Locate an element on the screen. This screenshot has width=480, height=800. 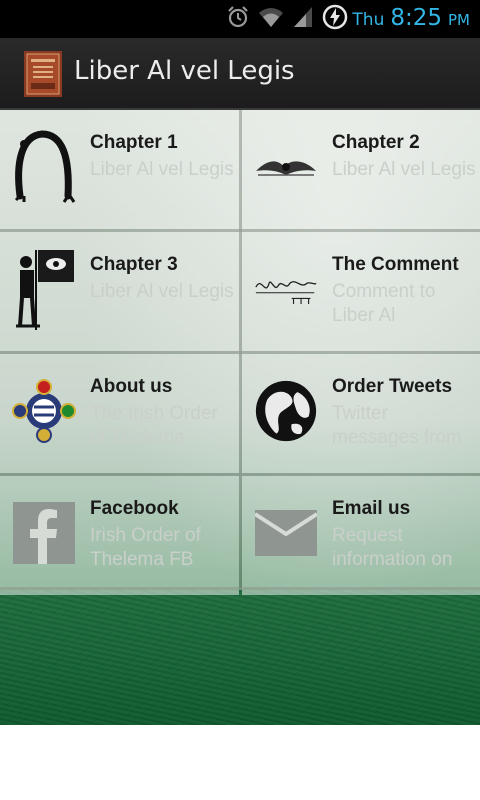
tile-chapter-2: Chapter 2 Liber Al vel Legis is located at coordinates (361, 169).